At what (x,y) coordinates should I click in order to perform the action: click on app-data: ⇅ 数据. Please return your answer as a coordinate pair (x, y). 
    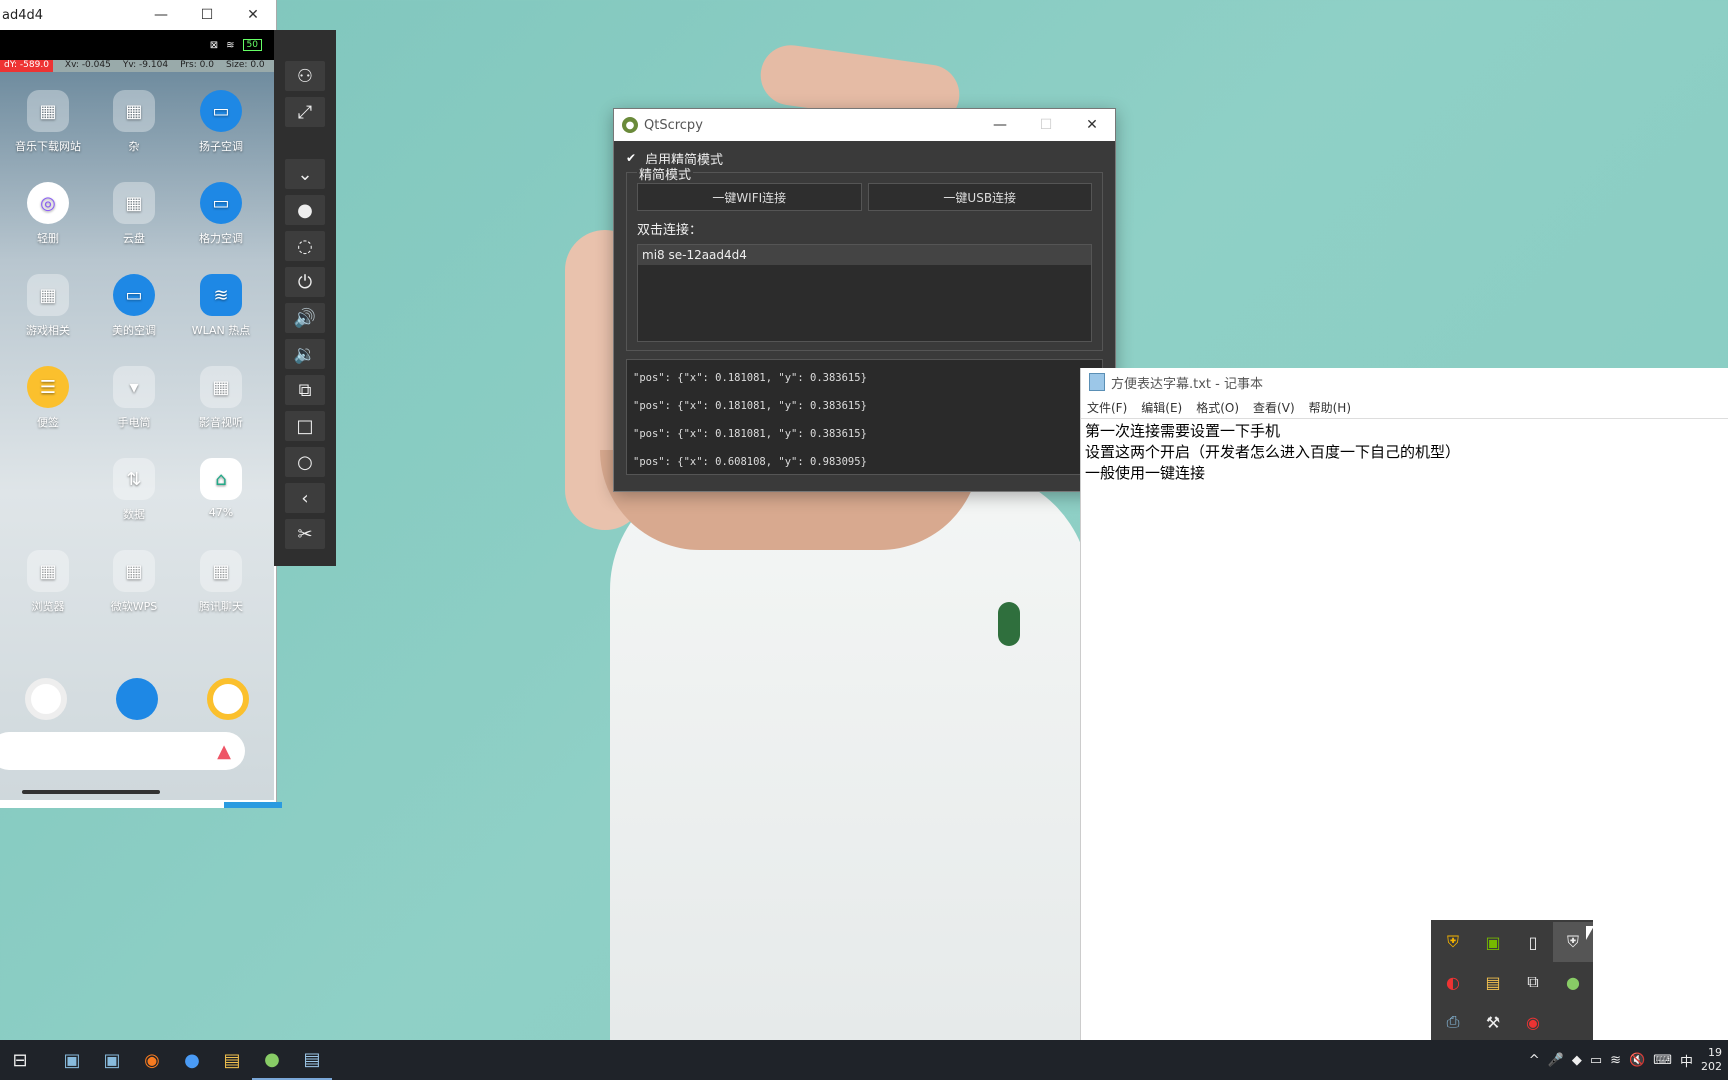
    Looking at the image, I should click on (134, 490).